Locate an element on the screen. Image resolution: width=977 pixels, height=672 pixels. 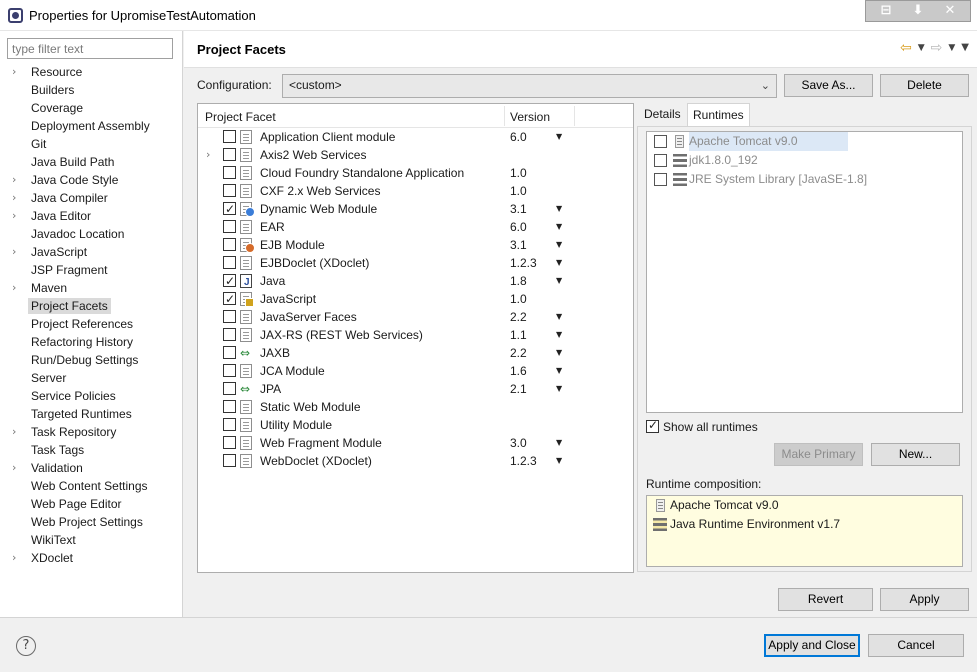
help-icon: ? is located at coordinates (26, 646).